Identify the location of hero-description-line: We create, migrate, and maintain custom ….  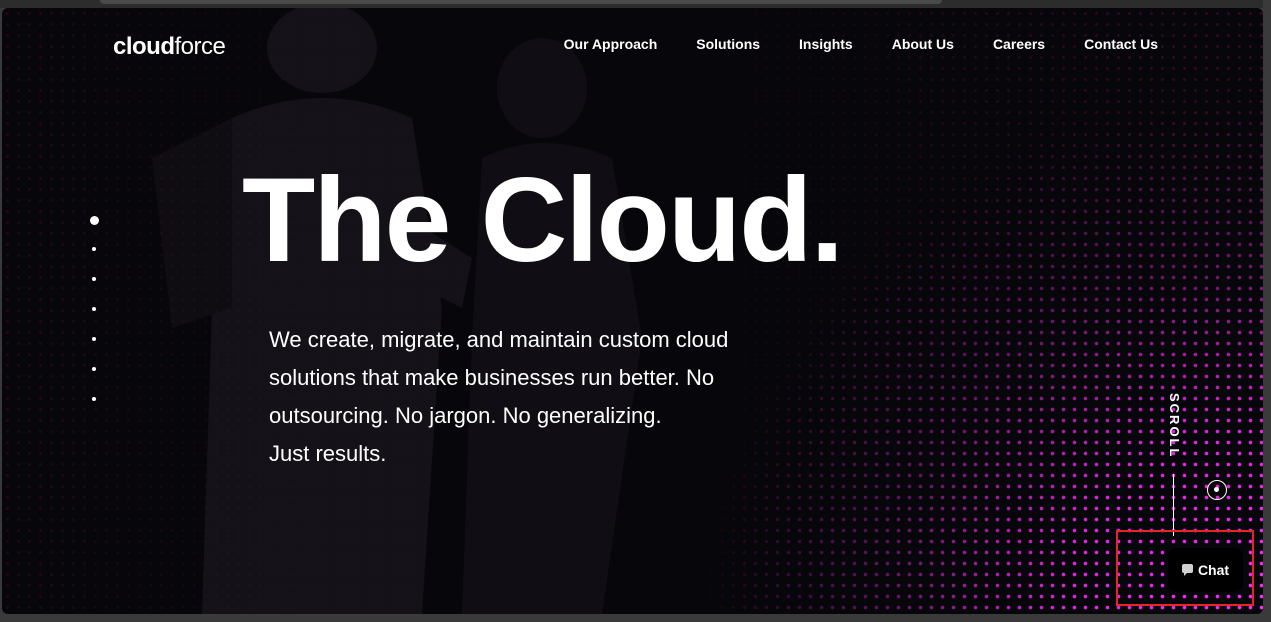
(499, 339).